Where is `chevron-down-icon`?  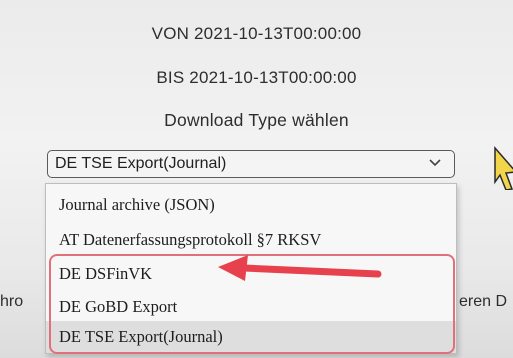 chevron-down-icon is located at coordinates (435, 163).